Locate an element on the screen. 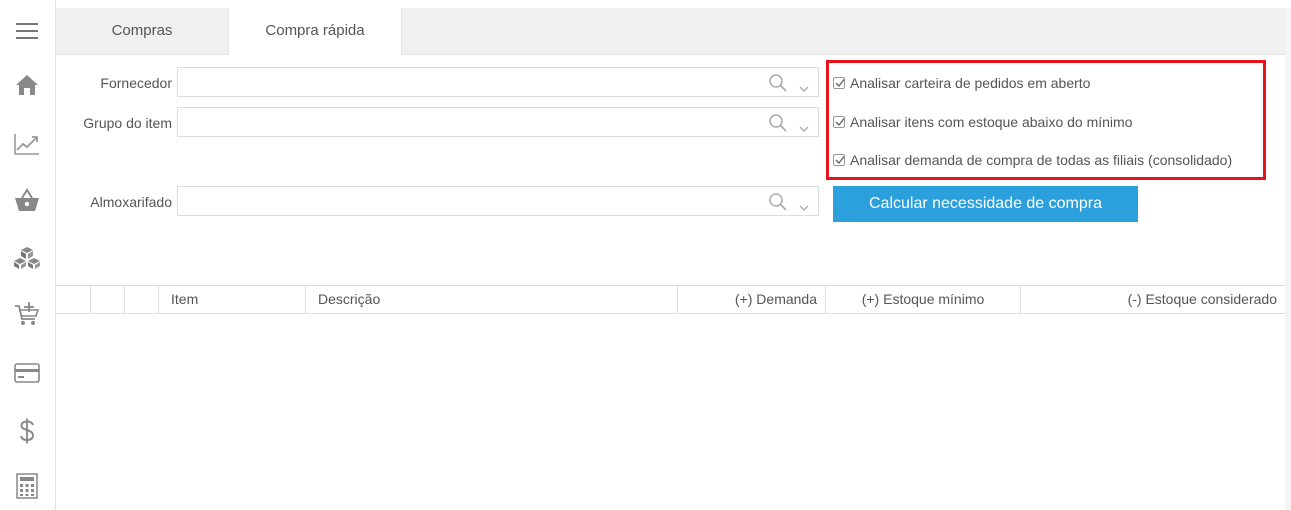 The width and height of the screenshot is (1291, 510). fornecedor-label: Fornecedor is located at coordinates (136, 83).